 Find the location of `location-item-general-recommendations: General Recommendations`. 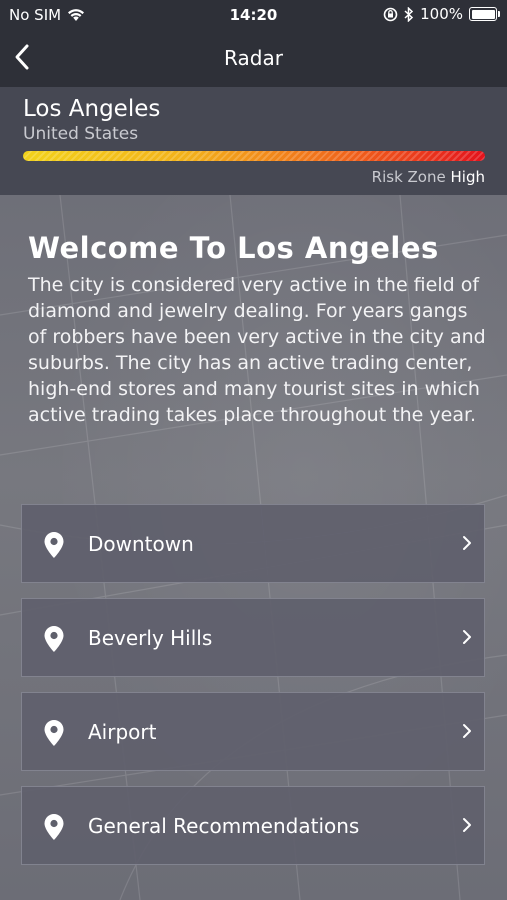

location-item-general-recommendations: General Recommendations is located at coordinates (253, 825).